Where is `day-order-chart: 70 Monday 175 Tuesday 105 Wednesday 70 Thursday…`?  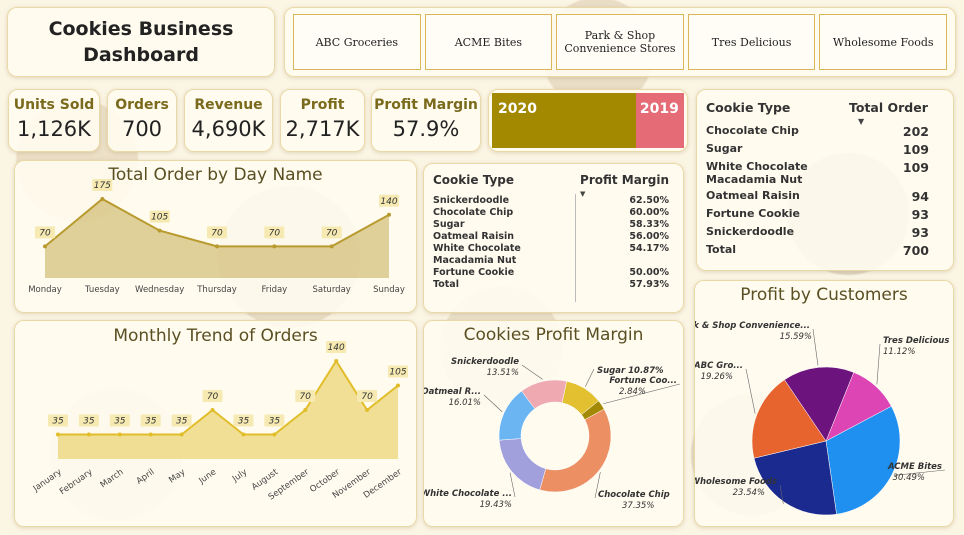
day-order-chart: 70 Monday 175 Tuesday 105 Wednesday 70 Thursday… is located at coordinates (216, 237).